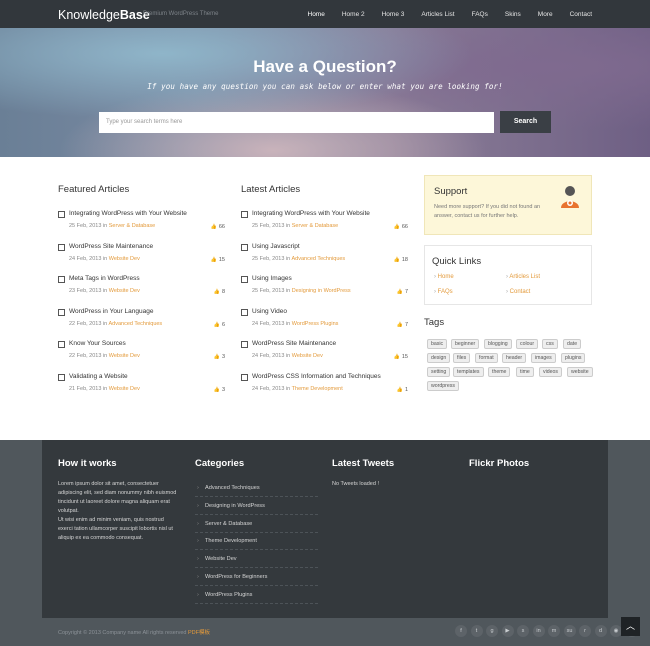 The width and height of the screenshot is (650, 646). What do you see at coordinates (87, 463) in the screenshot?
I see `how-it-works-title: How it works` at bounding box center [87, 463].